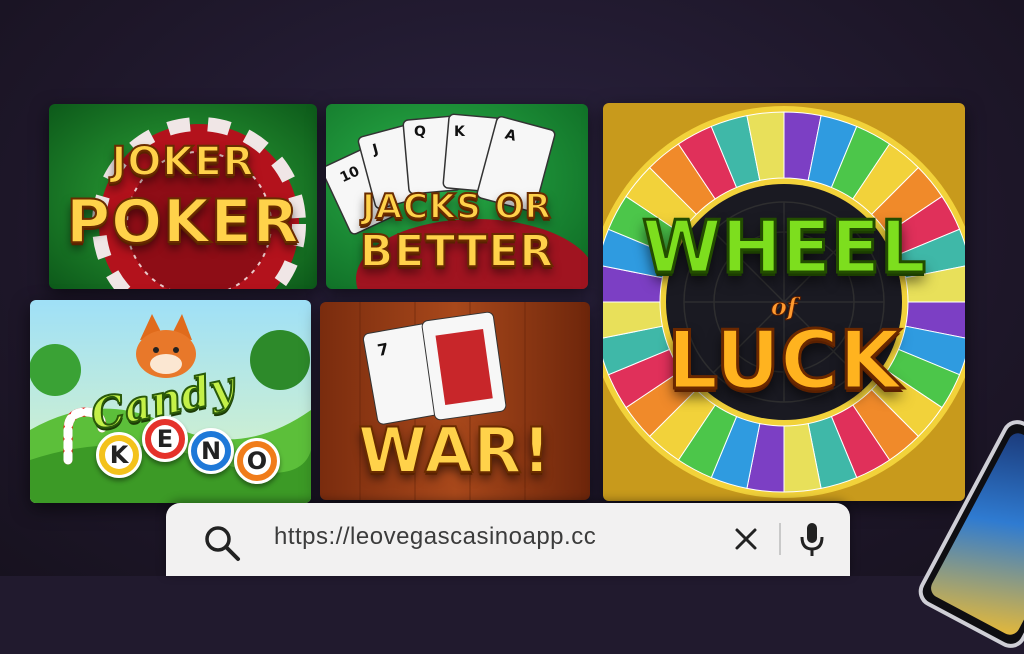 This screenshot has width=1024, height=654. What do you see at coordinates (182, 222) in the screenshot?
I see `joker-poker-title-line2: POKER` at bounding box center [182, 222].